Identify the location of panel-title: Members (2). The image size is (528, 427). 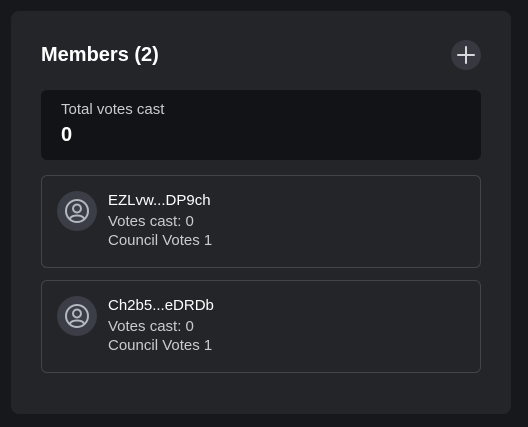
(100, 55).